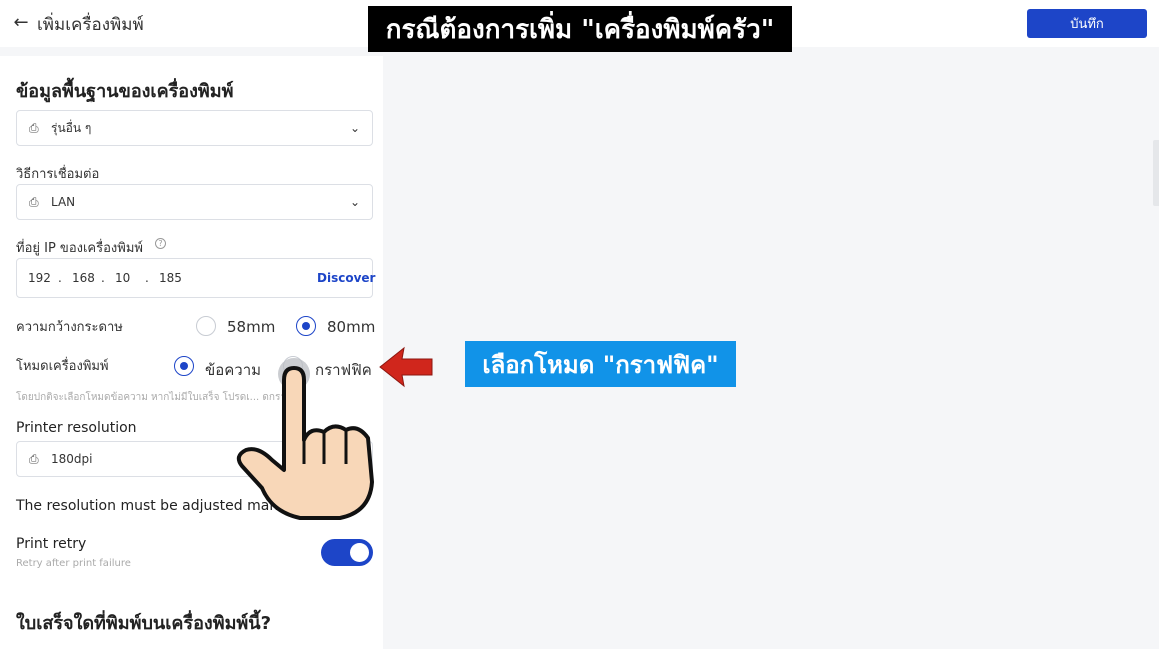 The height and width of the screenshot is (649, 1159). What do you see at coordinates (79, 248) in the screenshot?
I see `ip-label: ที่อยู่ IP ของเครื่องพิมพ์` at bounding box center [79, 248].